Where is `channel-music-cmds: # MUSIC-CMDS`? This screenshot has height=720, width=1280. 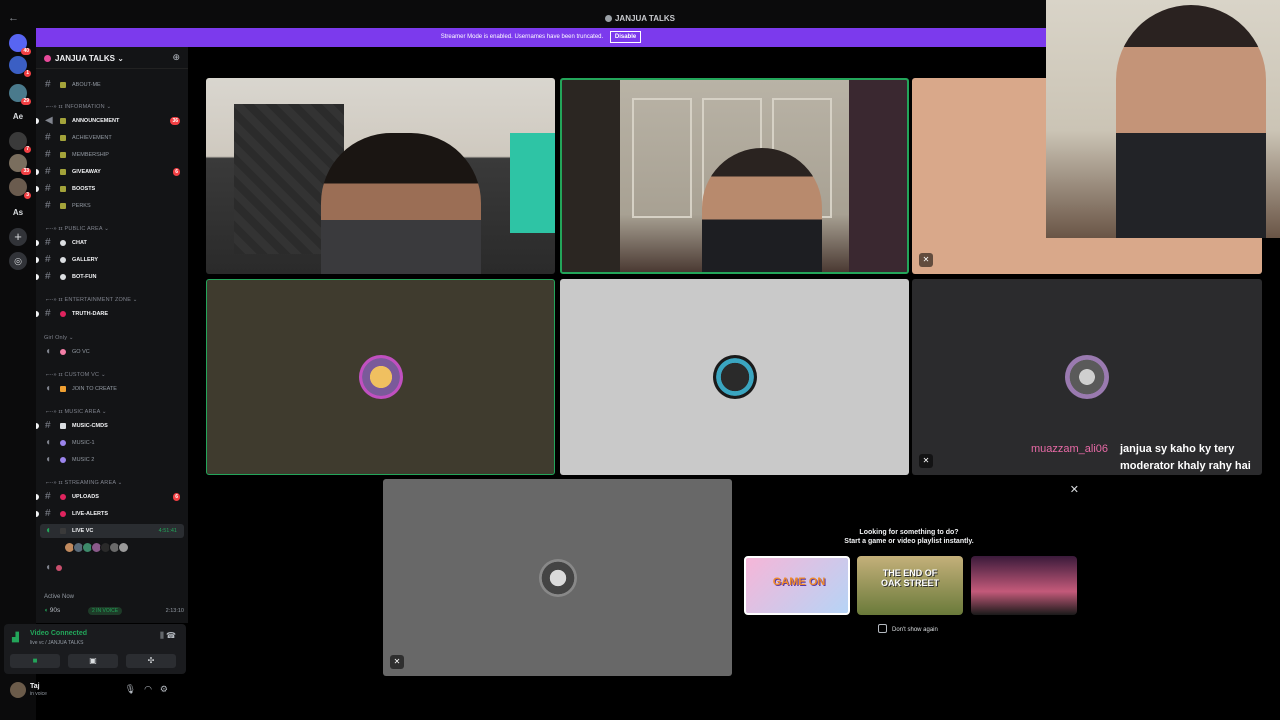
channel-music-cmds: # MUSIC-CMDS is located at coordinates (112, 426).